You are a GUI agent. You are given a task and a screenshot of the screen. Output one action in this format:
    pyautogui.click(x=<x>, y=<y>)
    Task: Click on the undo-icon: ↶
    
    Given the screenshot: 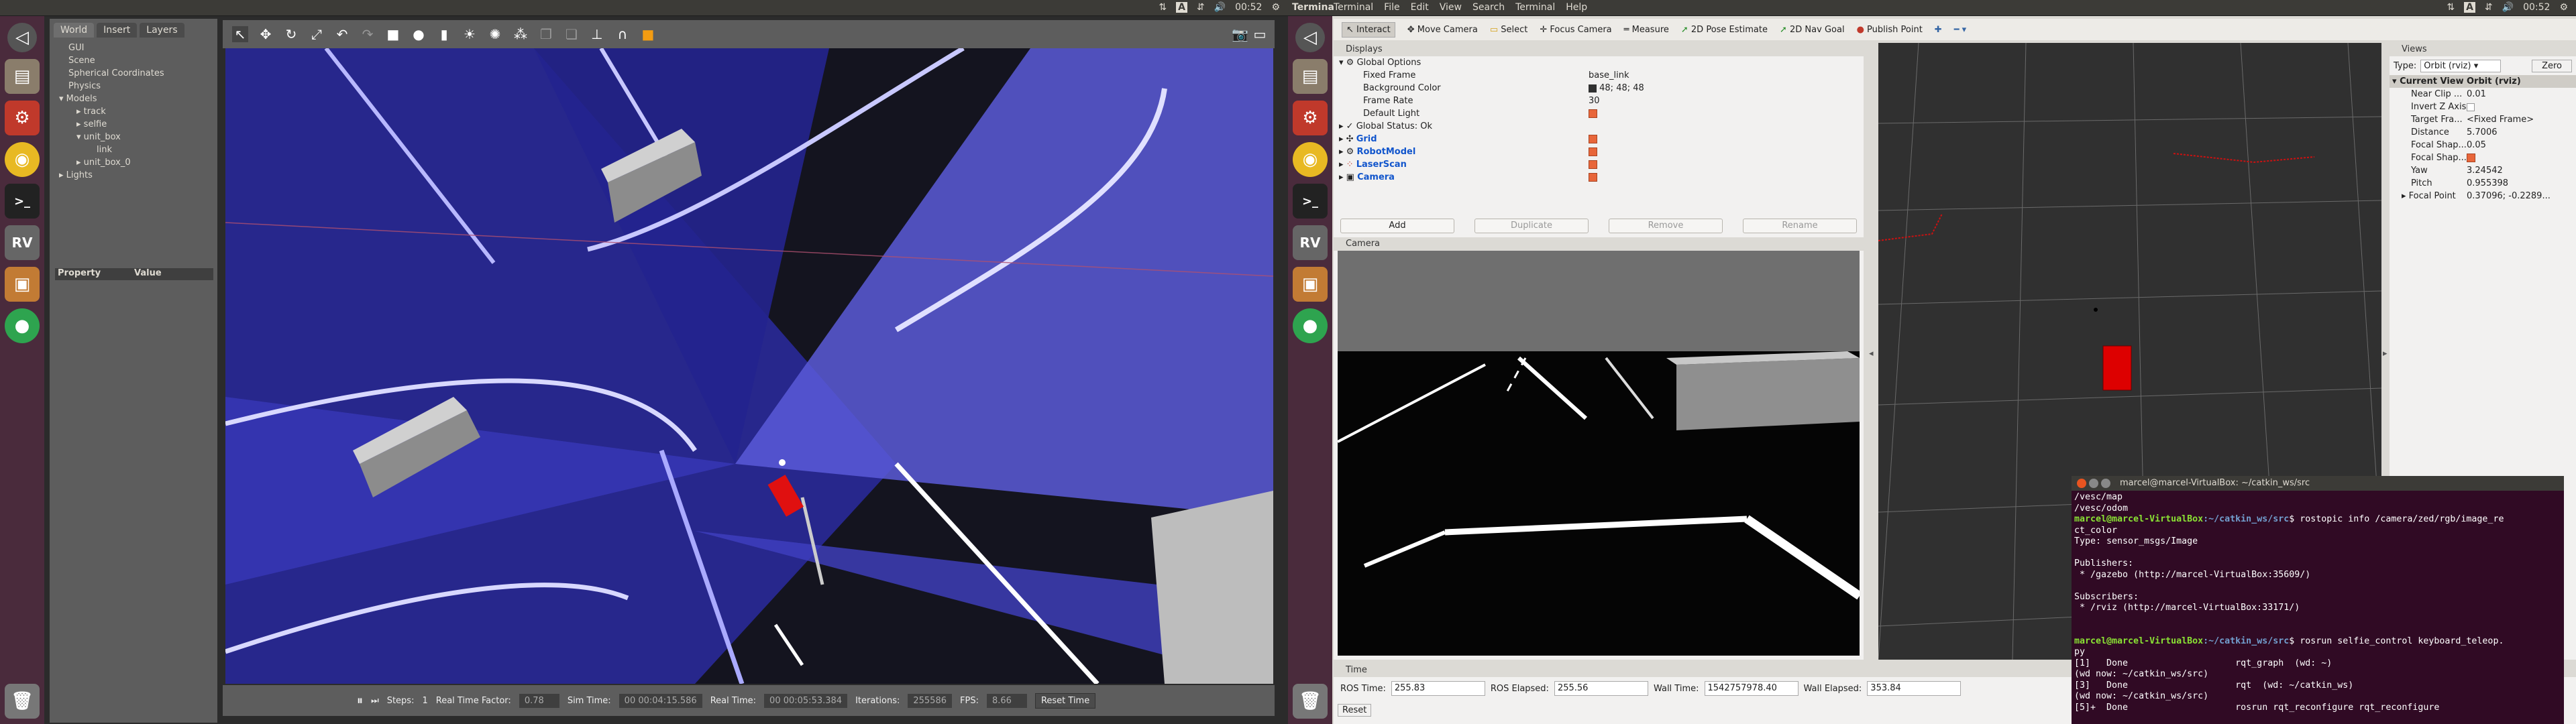 What is the action you would take?
    pyautogui.click(x=342, y=34)
    